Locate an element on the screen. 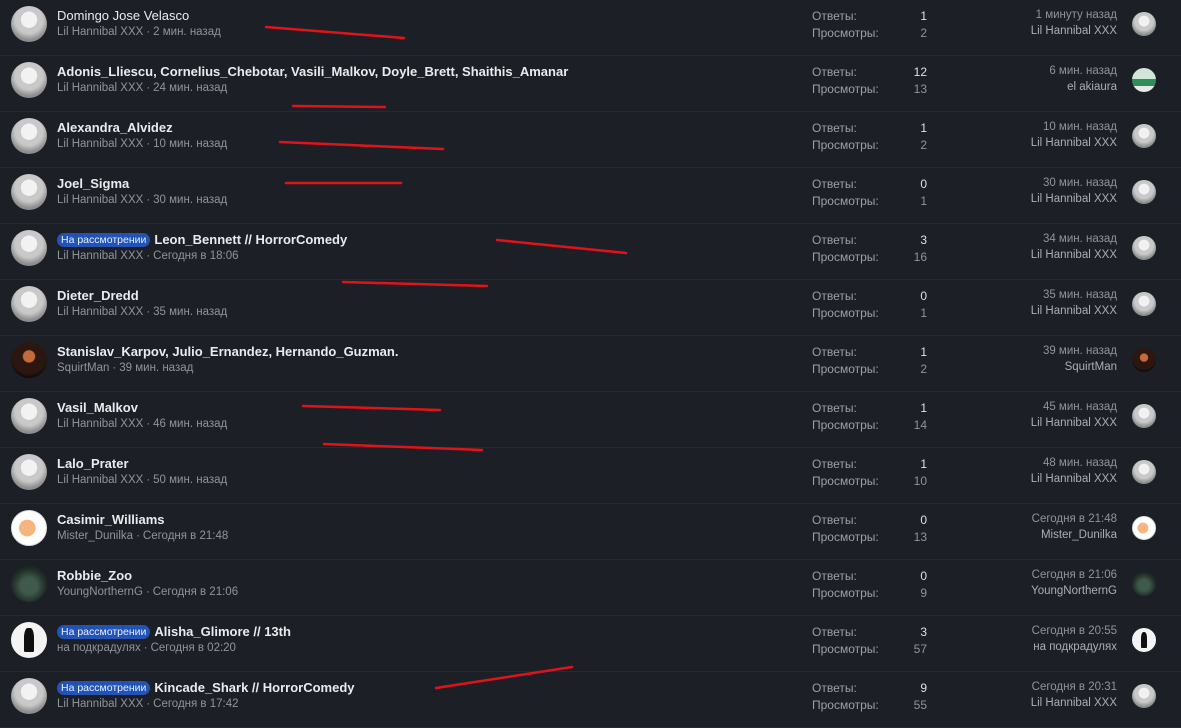 This screenshot has height=728, width=1181. last-post-user: el akiaura is located at coordinates (1092, 87).